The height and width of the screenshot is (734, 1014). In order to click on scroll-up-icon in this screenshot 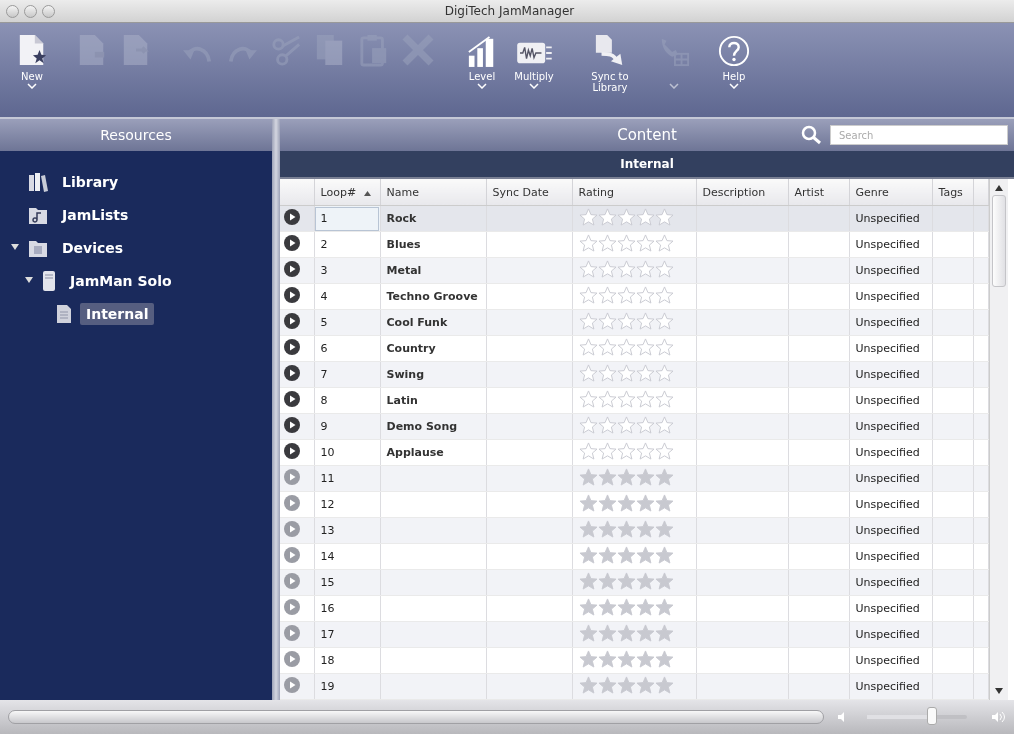, I will do `click(998, 188)`.